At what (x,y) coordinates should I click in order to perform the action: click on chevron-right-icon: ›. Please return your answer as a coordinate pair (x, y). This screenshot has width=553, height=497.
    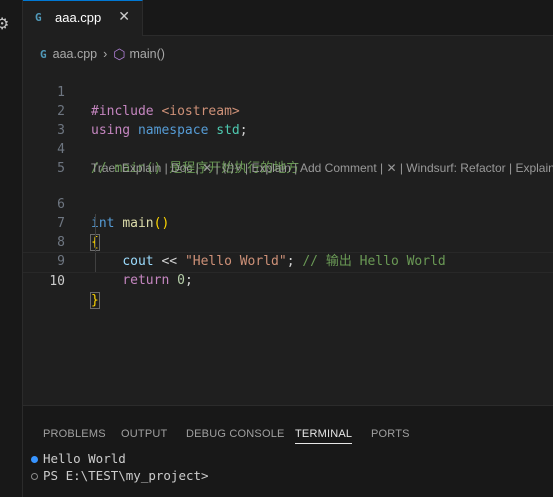
    Looking at the image, I should click on (105, 54).